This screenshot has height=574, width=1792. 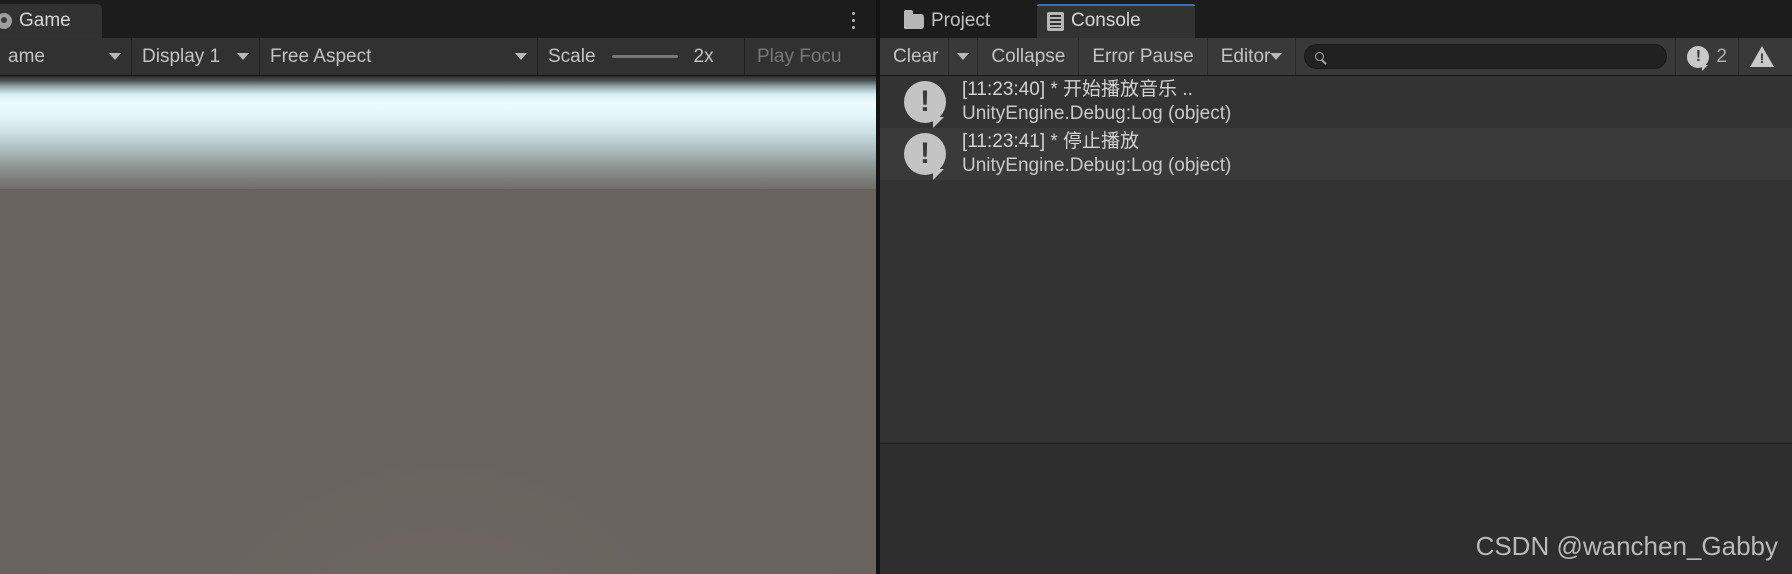 What do you see at coordinates (1721, 56) in the screenshot?
I see `error-count-label: 2` at bounding box center [1721, 56].